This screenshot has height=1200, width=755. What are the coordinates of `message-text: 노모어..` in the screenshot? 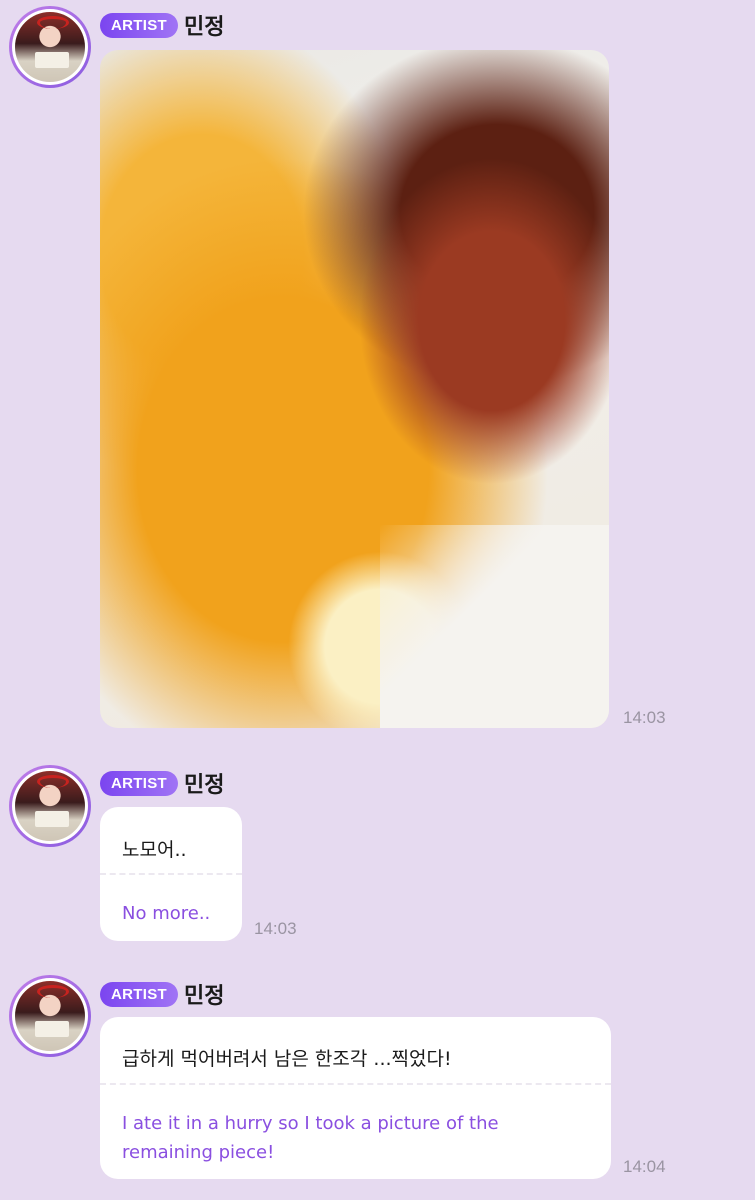 It's located at (154, 850).